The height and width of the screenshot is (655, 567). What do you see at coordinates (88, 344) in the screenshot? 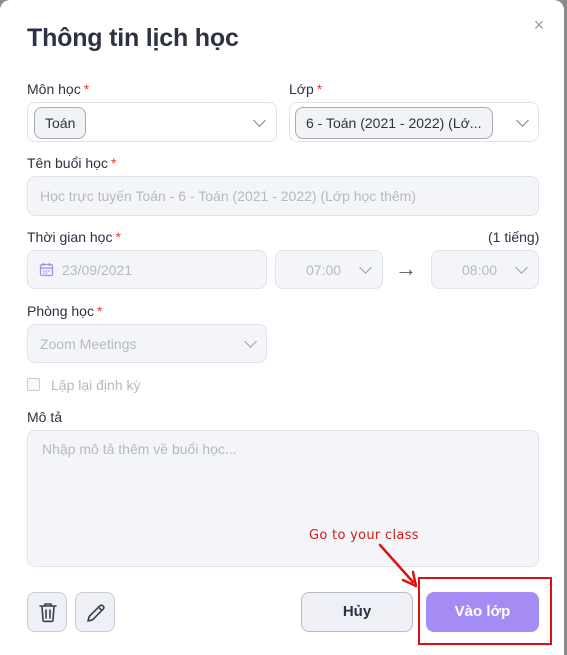
I see `room-value: Zoom Meetings` at bounding box center [88, 344].